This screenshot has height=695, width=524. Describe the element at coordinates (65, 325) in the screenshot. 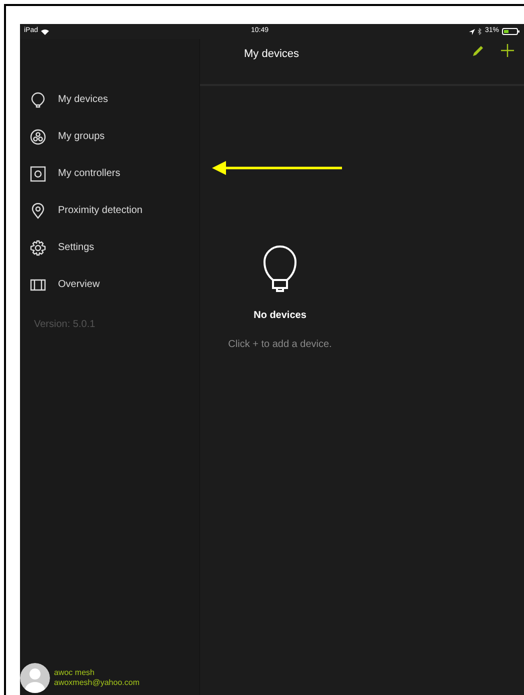

I see `version-label: Version: 5.0.1` at that location.